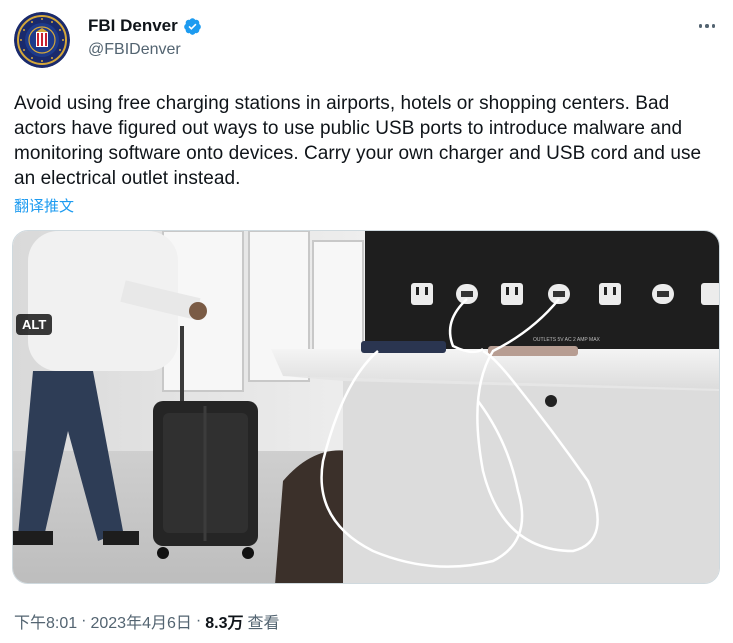 Image resolution: width=733 pixels, height=643 pixels. Describe the element at coordinates (140, 621) in the screenshot. I see `tweet-date: 2023年4月6日` at that location.